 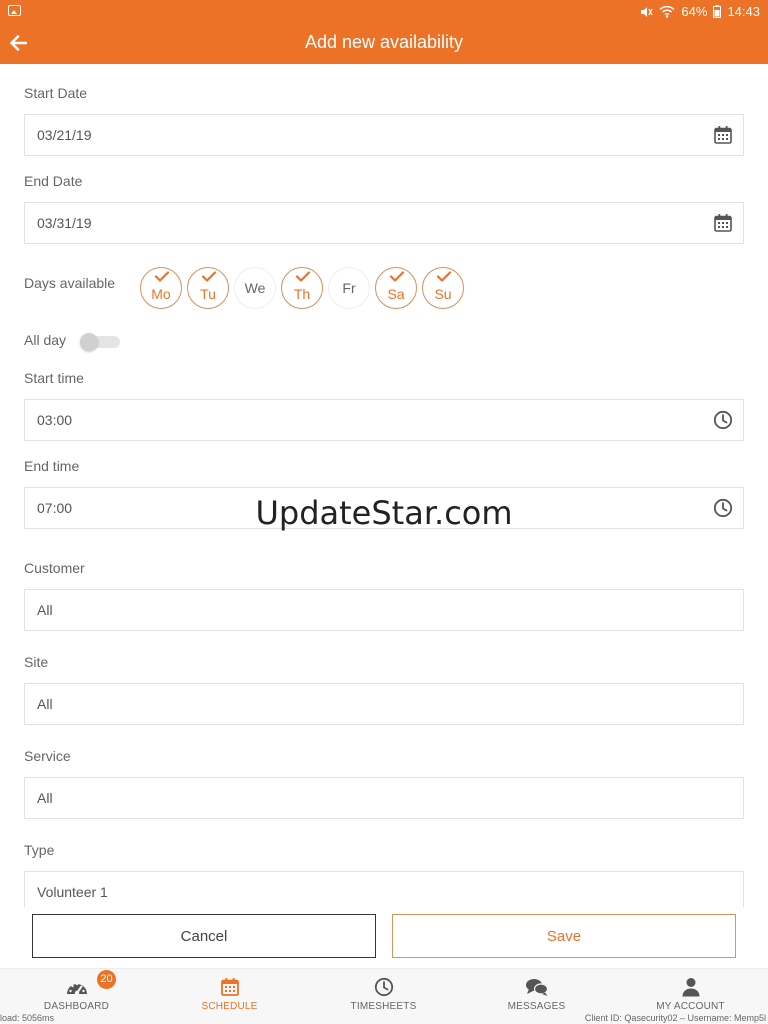 I want to click on status-bar: 64% 14:43, so click(x=384, y=12).